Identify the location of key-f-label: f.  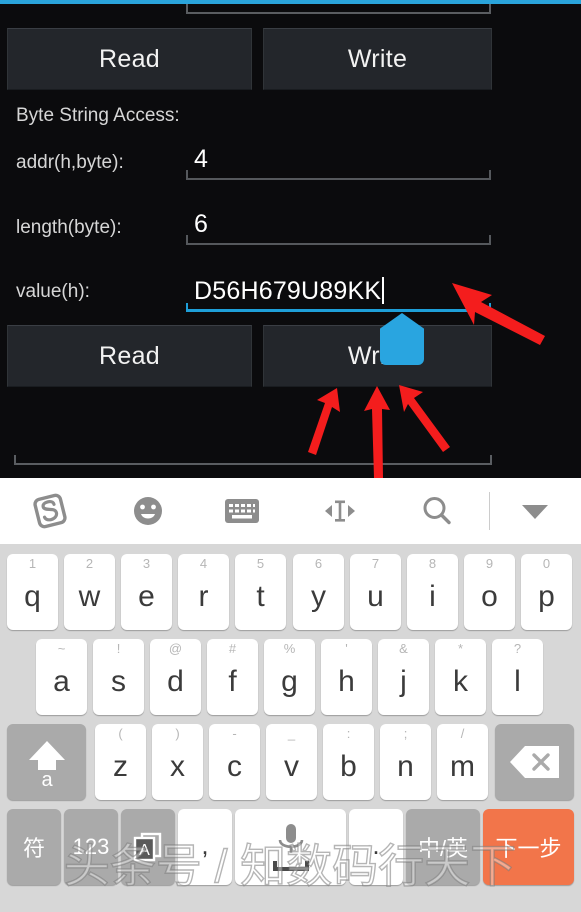
(232, 681).